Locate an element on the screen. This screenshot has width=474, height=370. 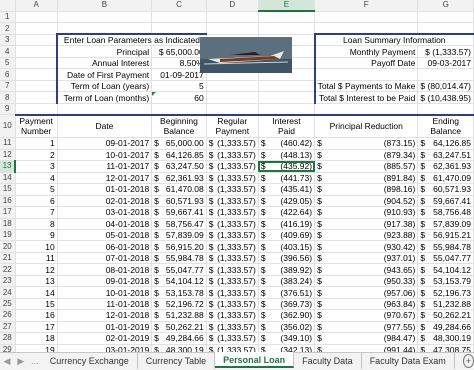
row-header: 8 is located at coordinates (8, 97).